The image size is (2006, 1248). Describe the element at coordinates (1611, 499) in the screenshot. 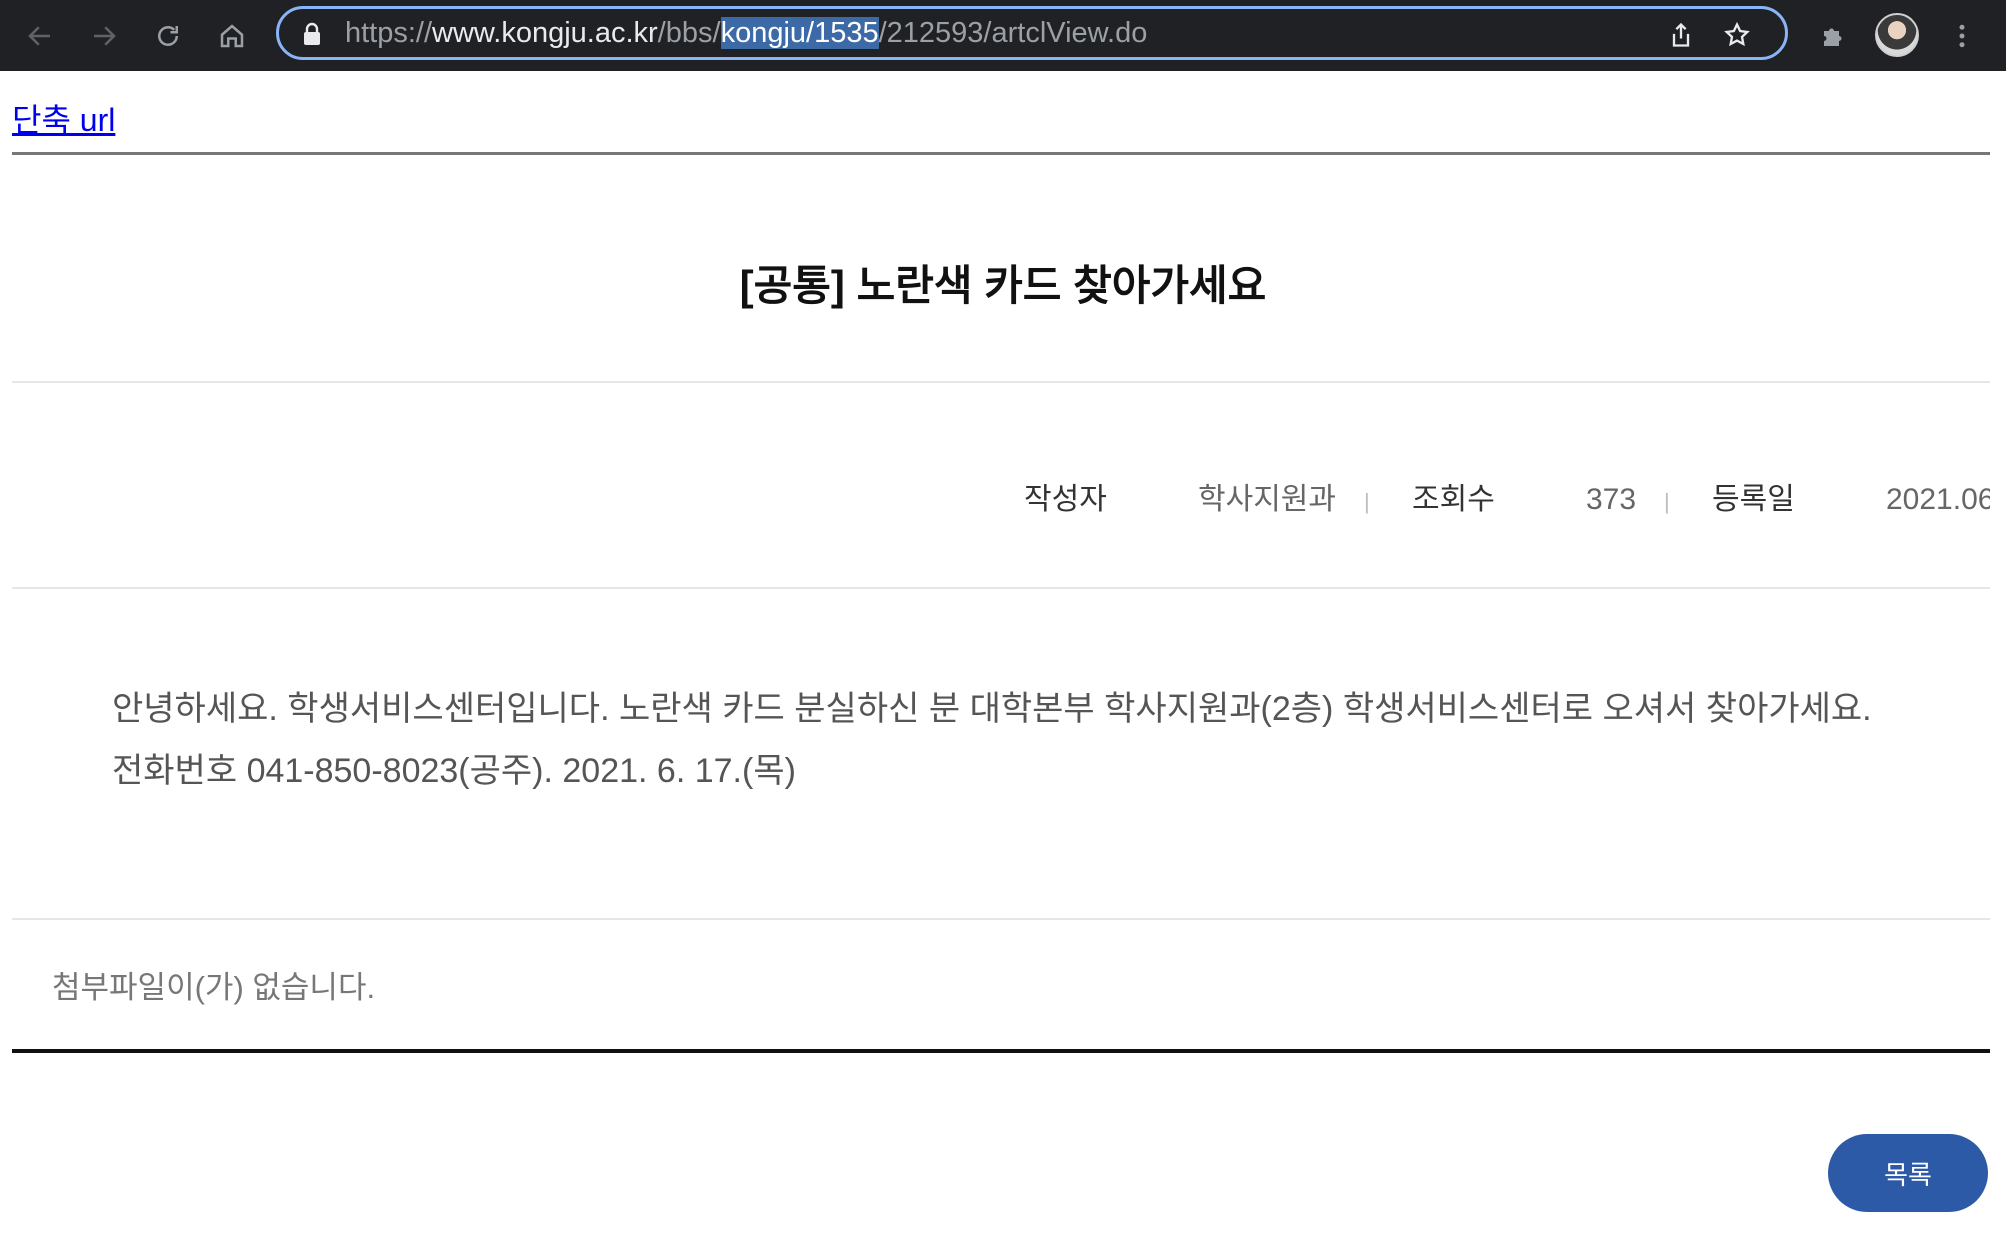

I see `meta-views-value: 373` at that location.